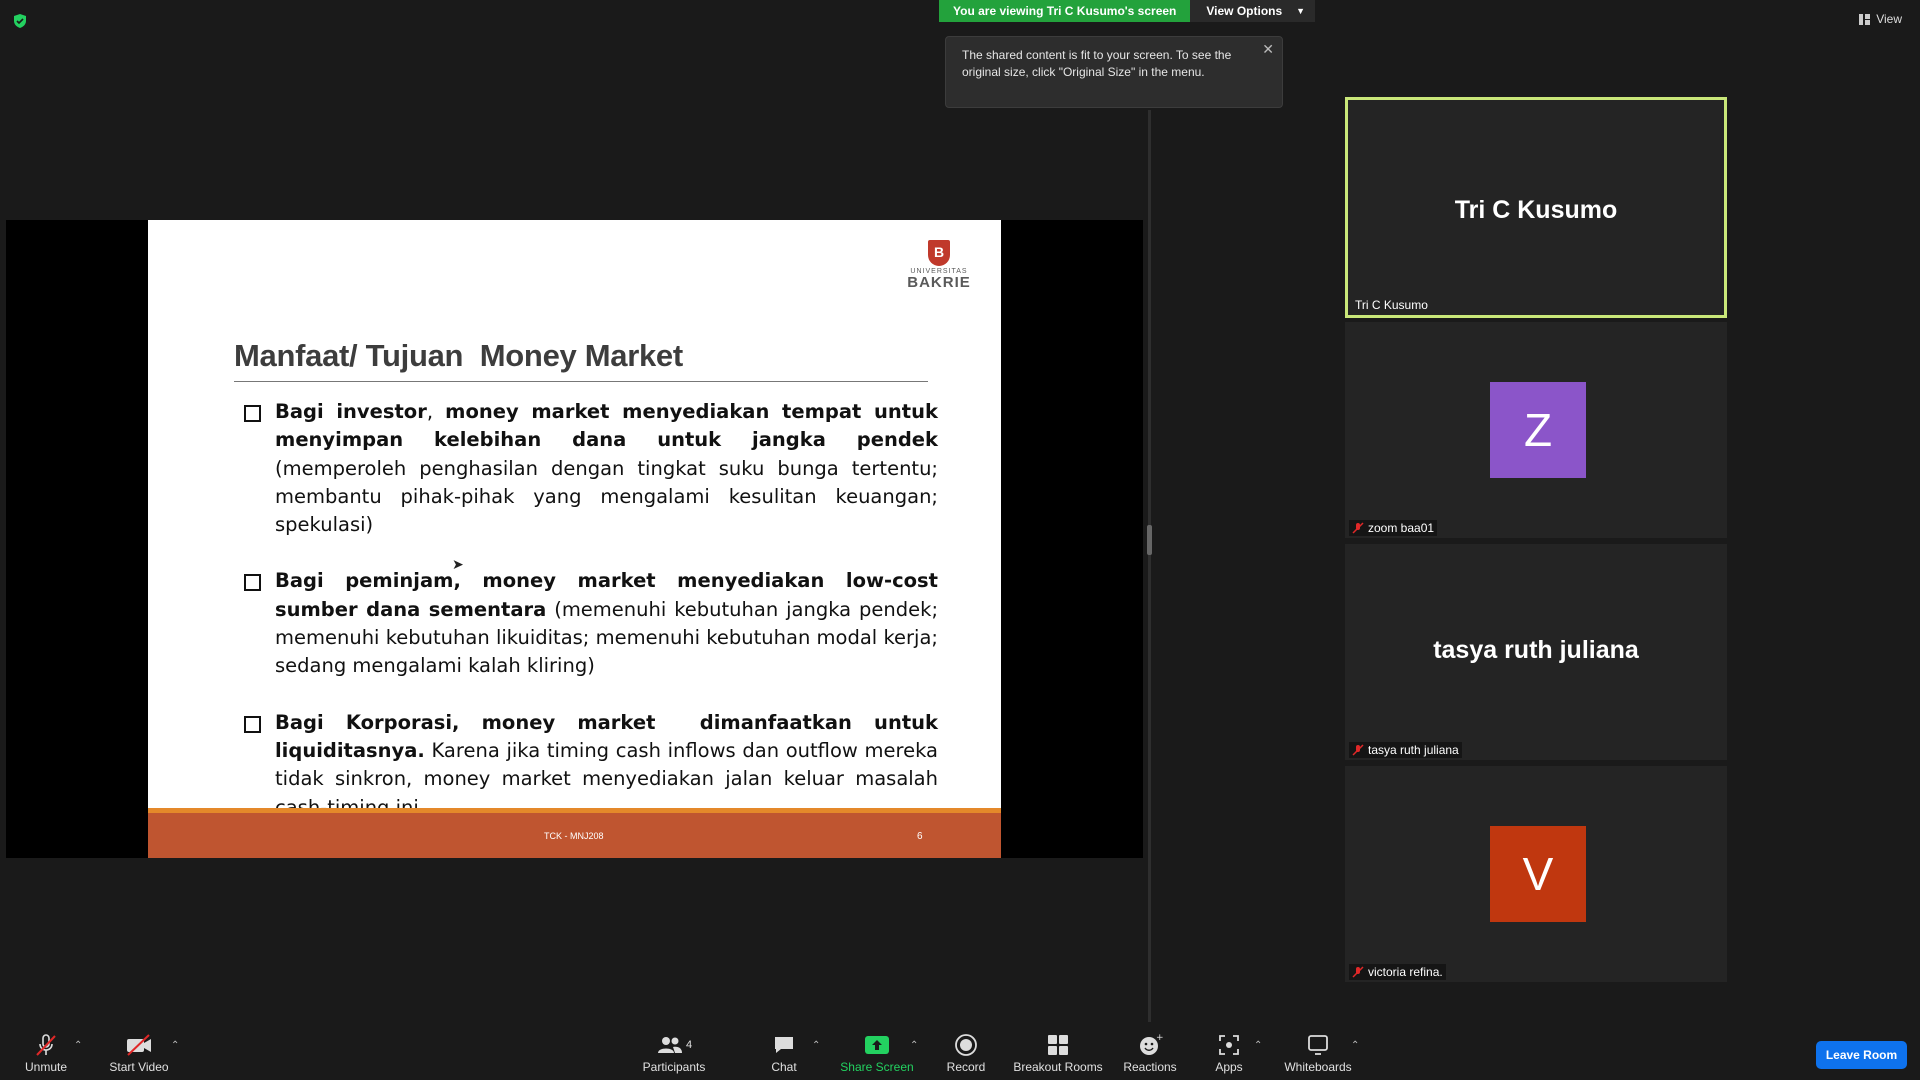 Image resolution: width=1920 pixels, height=1080 pixels. What do you see at coordinates (1355, 1045) in the screenshot?
I see `whiteboards-options-caret-icon: ⌃` at bounding box center [1355, 1045].